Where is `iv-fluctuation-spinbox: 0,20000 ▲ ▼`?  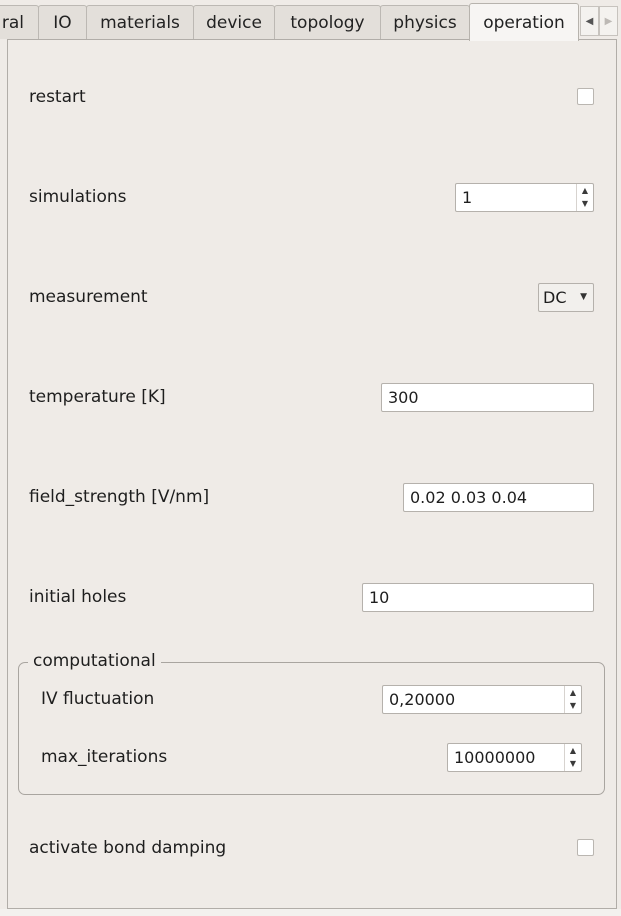 iv-fluctuation-spinbox: 0,20000 ▲ ▼ is located at coordinates (482, 699).